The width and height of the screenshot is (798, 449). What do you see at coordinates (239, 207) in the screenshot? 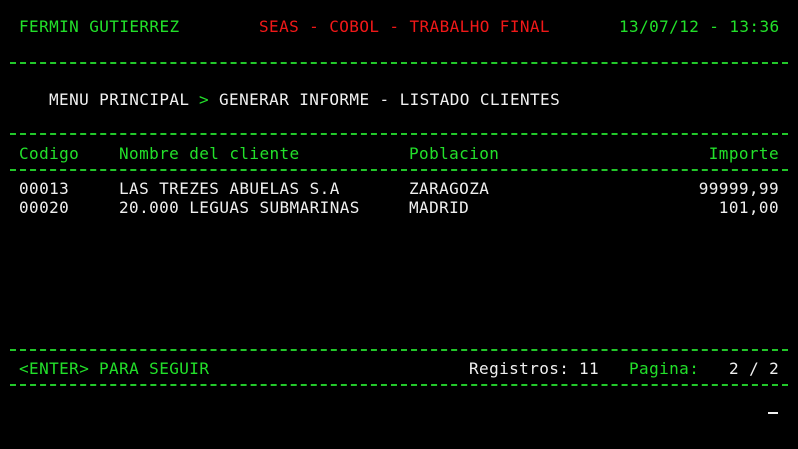
I see `row-name: 20.000 LEGUAS SUBMARINAS` at bounding box center [239, 207].